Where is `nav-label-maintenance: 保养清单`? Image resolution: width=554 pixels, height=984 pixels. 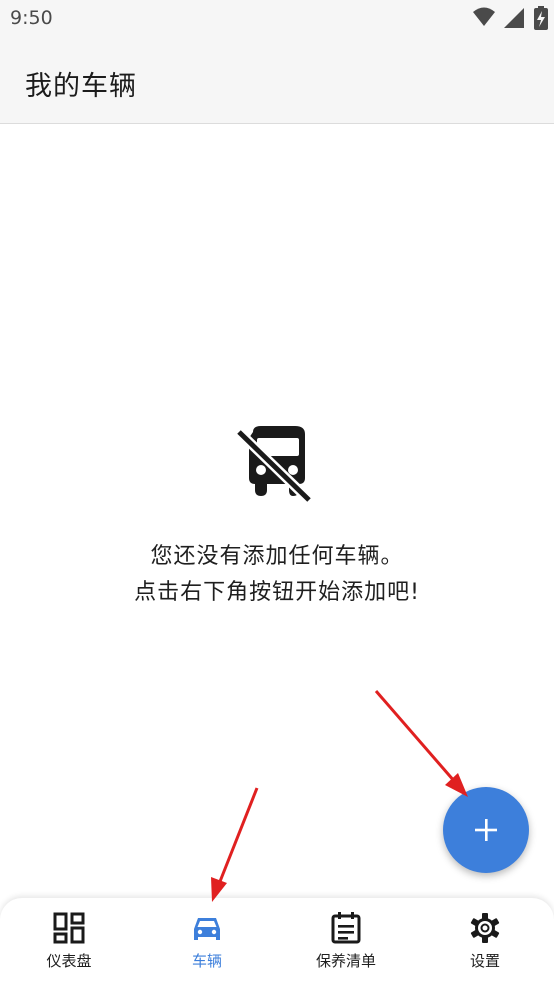
nav-label-maintenance: 保养清单 is located at coordinates (345, 961).